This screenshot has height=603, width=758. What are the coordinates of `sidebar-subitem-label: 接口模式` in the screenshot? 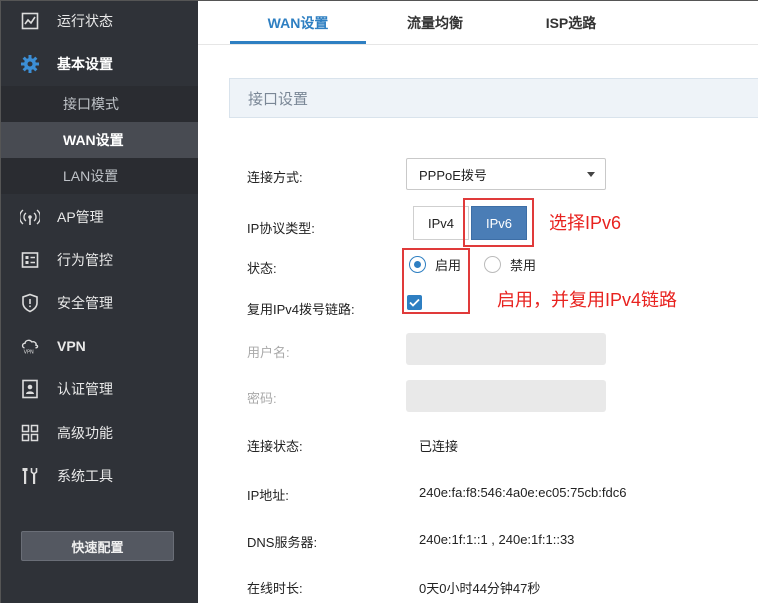 It's located at (91, 104).